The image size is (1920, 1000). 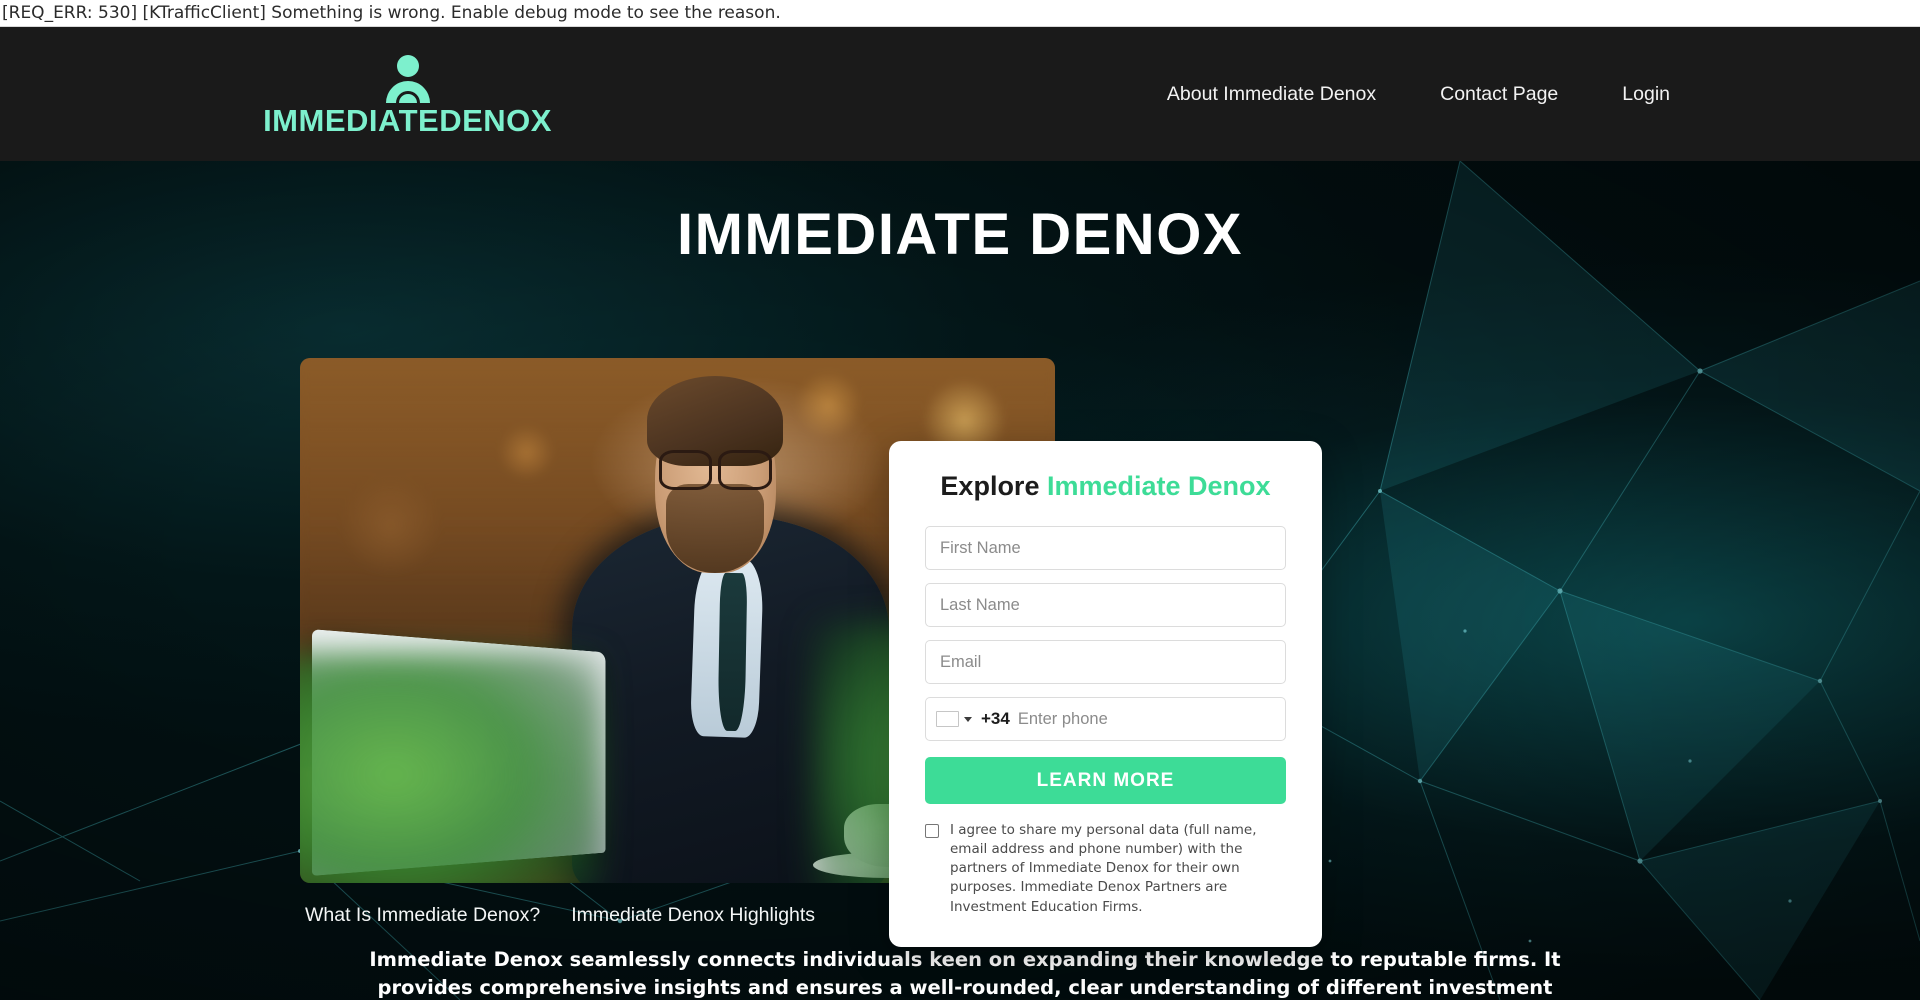 I want to click on logo-text: IMMEDIATEDENOX, so click(x=407, y=120).